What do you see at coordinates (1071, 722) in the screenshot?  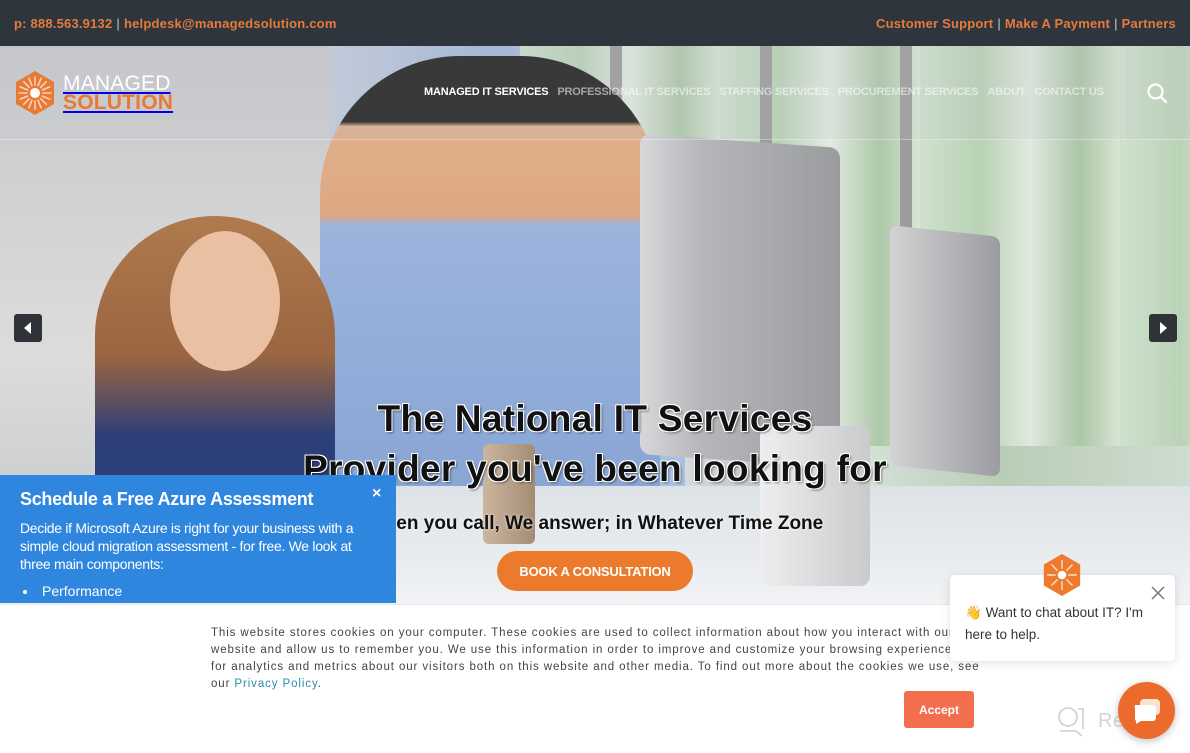 I see `revain-logo-icon` at bounding box center [1071, 722].